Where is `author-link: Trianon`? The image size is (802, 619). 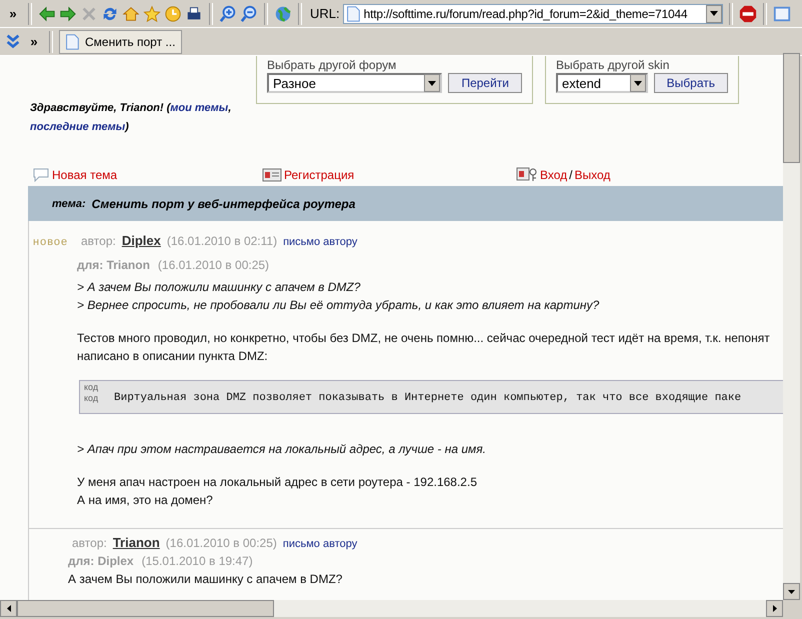 author-link: Trianon is located at coordinates (136, 542).